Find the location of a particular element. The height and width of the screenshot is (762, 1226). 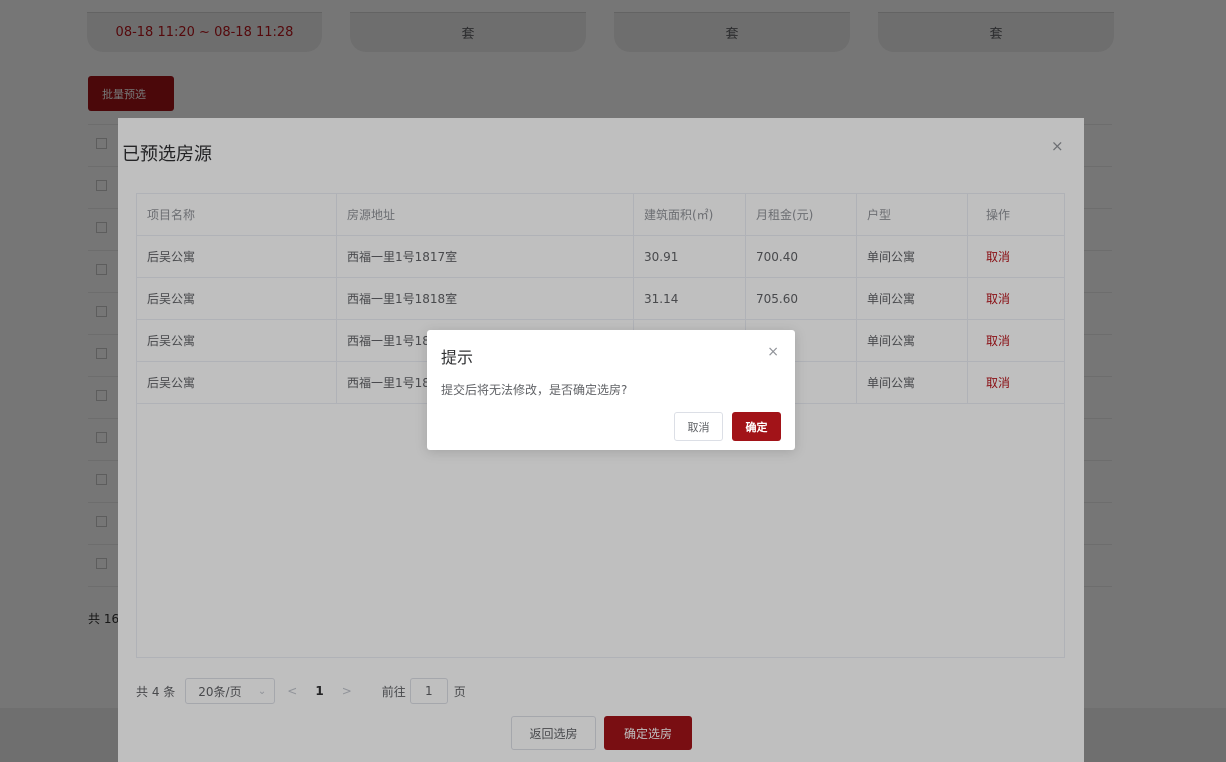

close-icon: × is located at coordinates (773, 352).